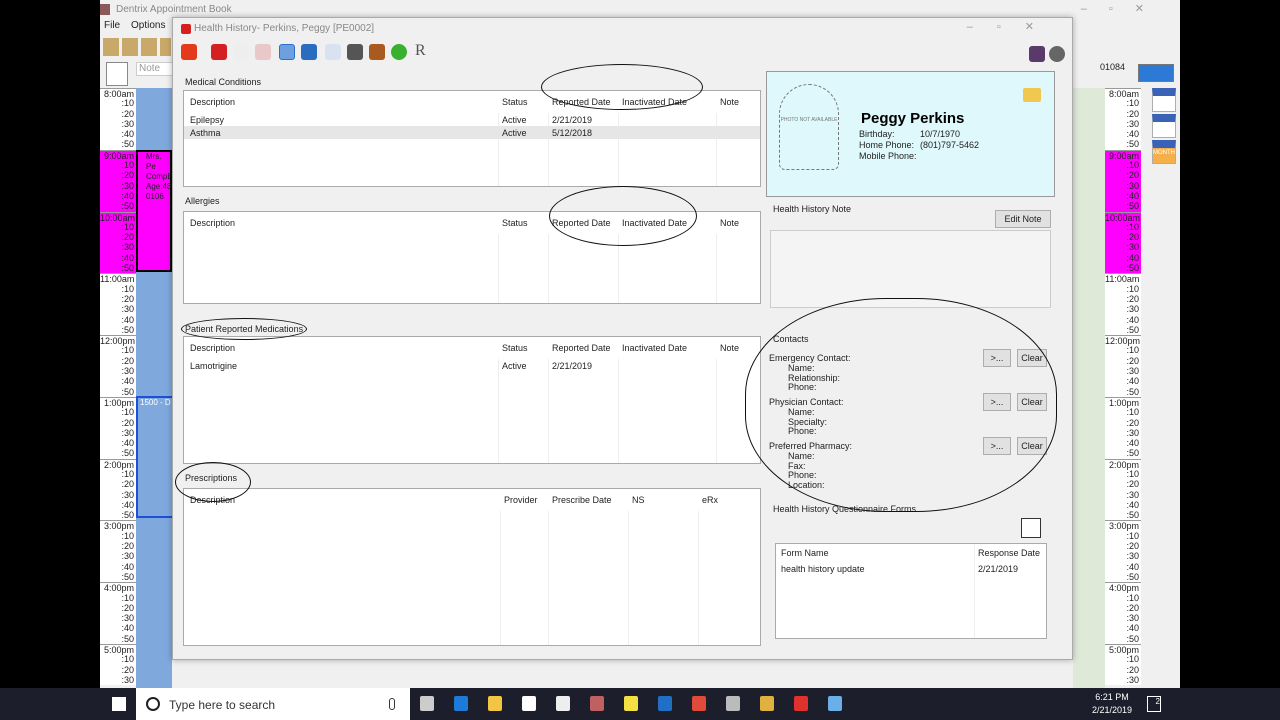 The width and height of the screenshot is (1280, 720). What do you see at coordinates (156, 69) in the screenshot?
I see `note-field: Note` at bounding box center [156, 69].